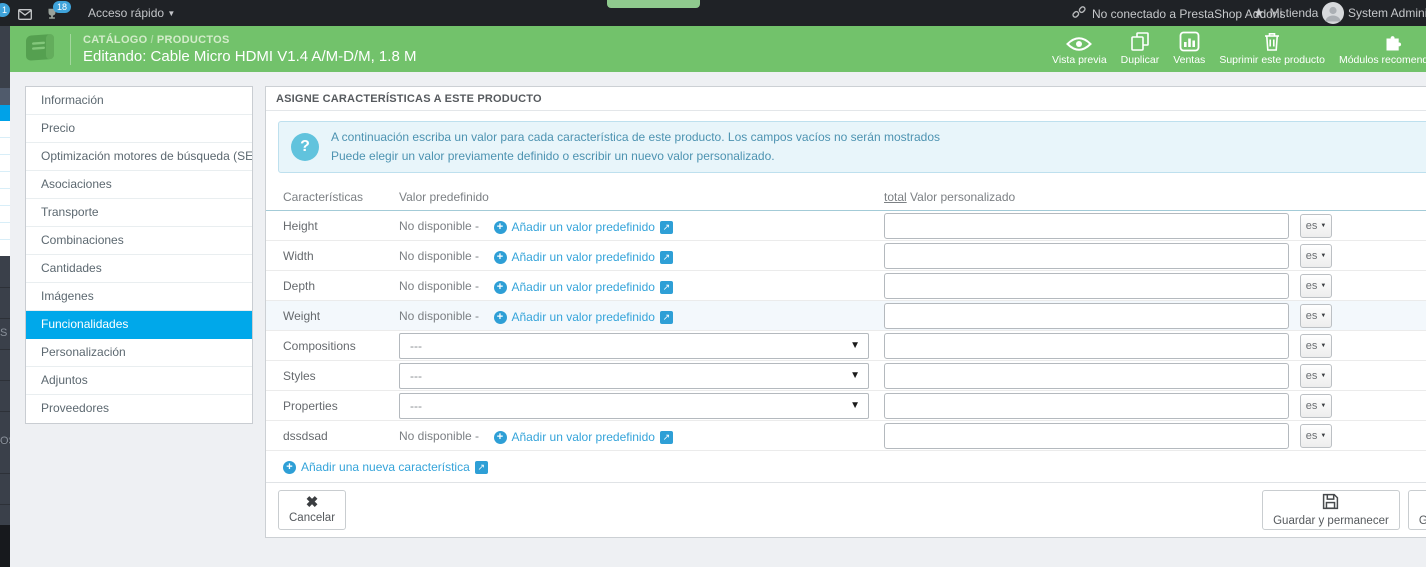  Describe the element at coordinates (139, 101) in the screenshot. I see `tab-informacion: Información` at that location.